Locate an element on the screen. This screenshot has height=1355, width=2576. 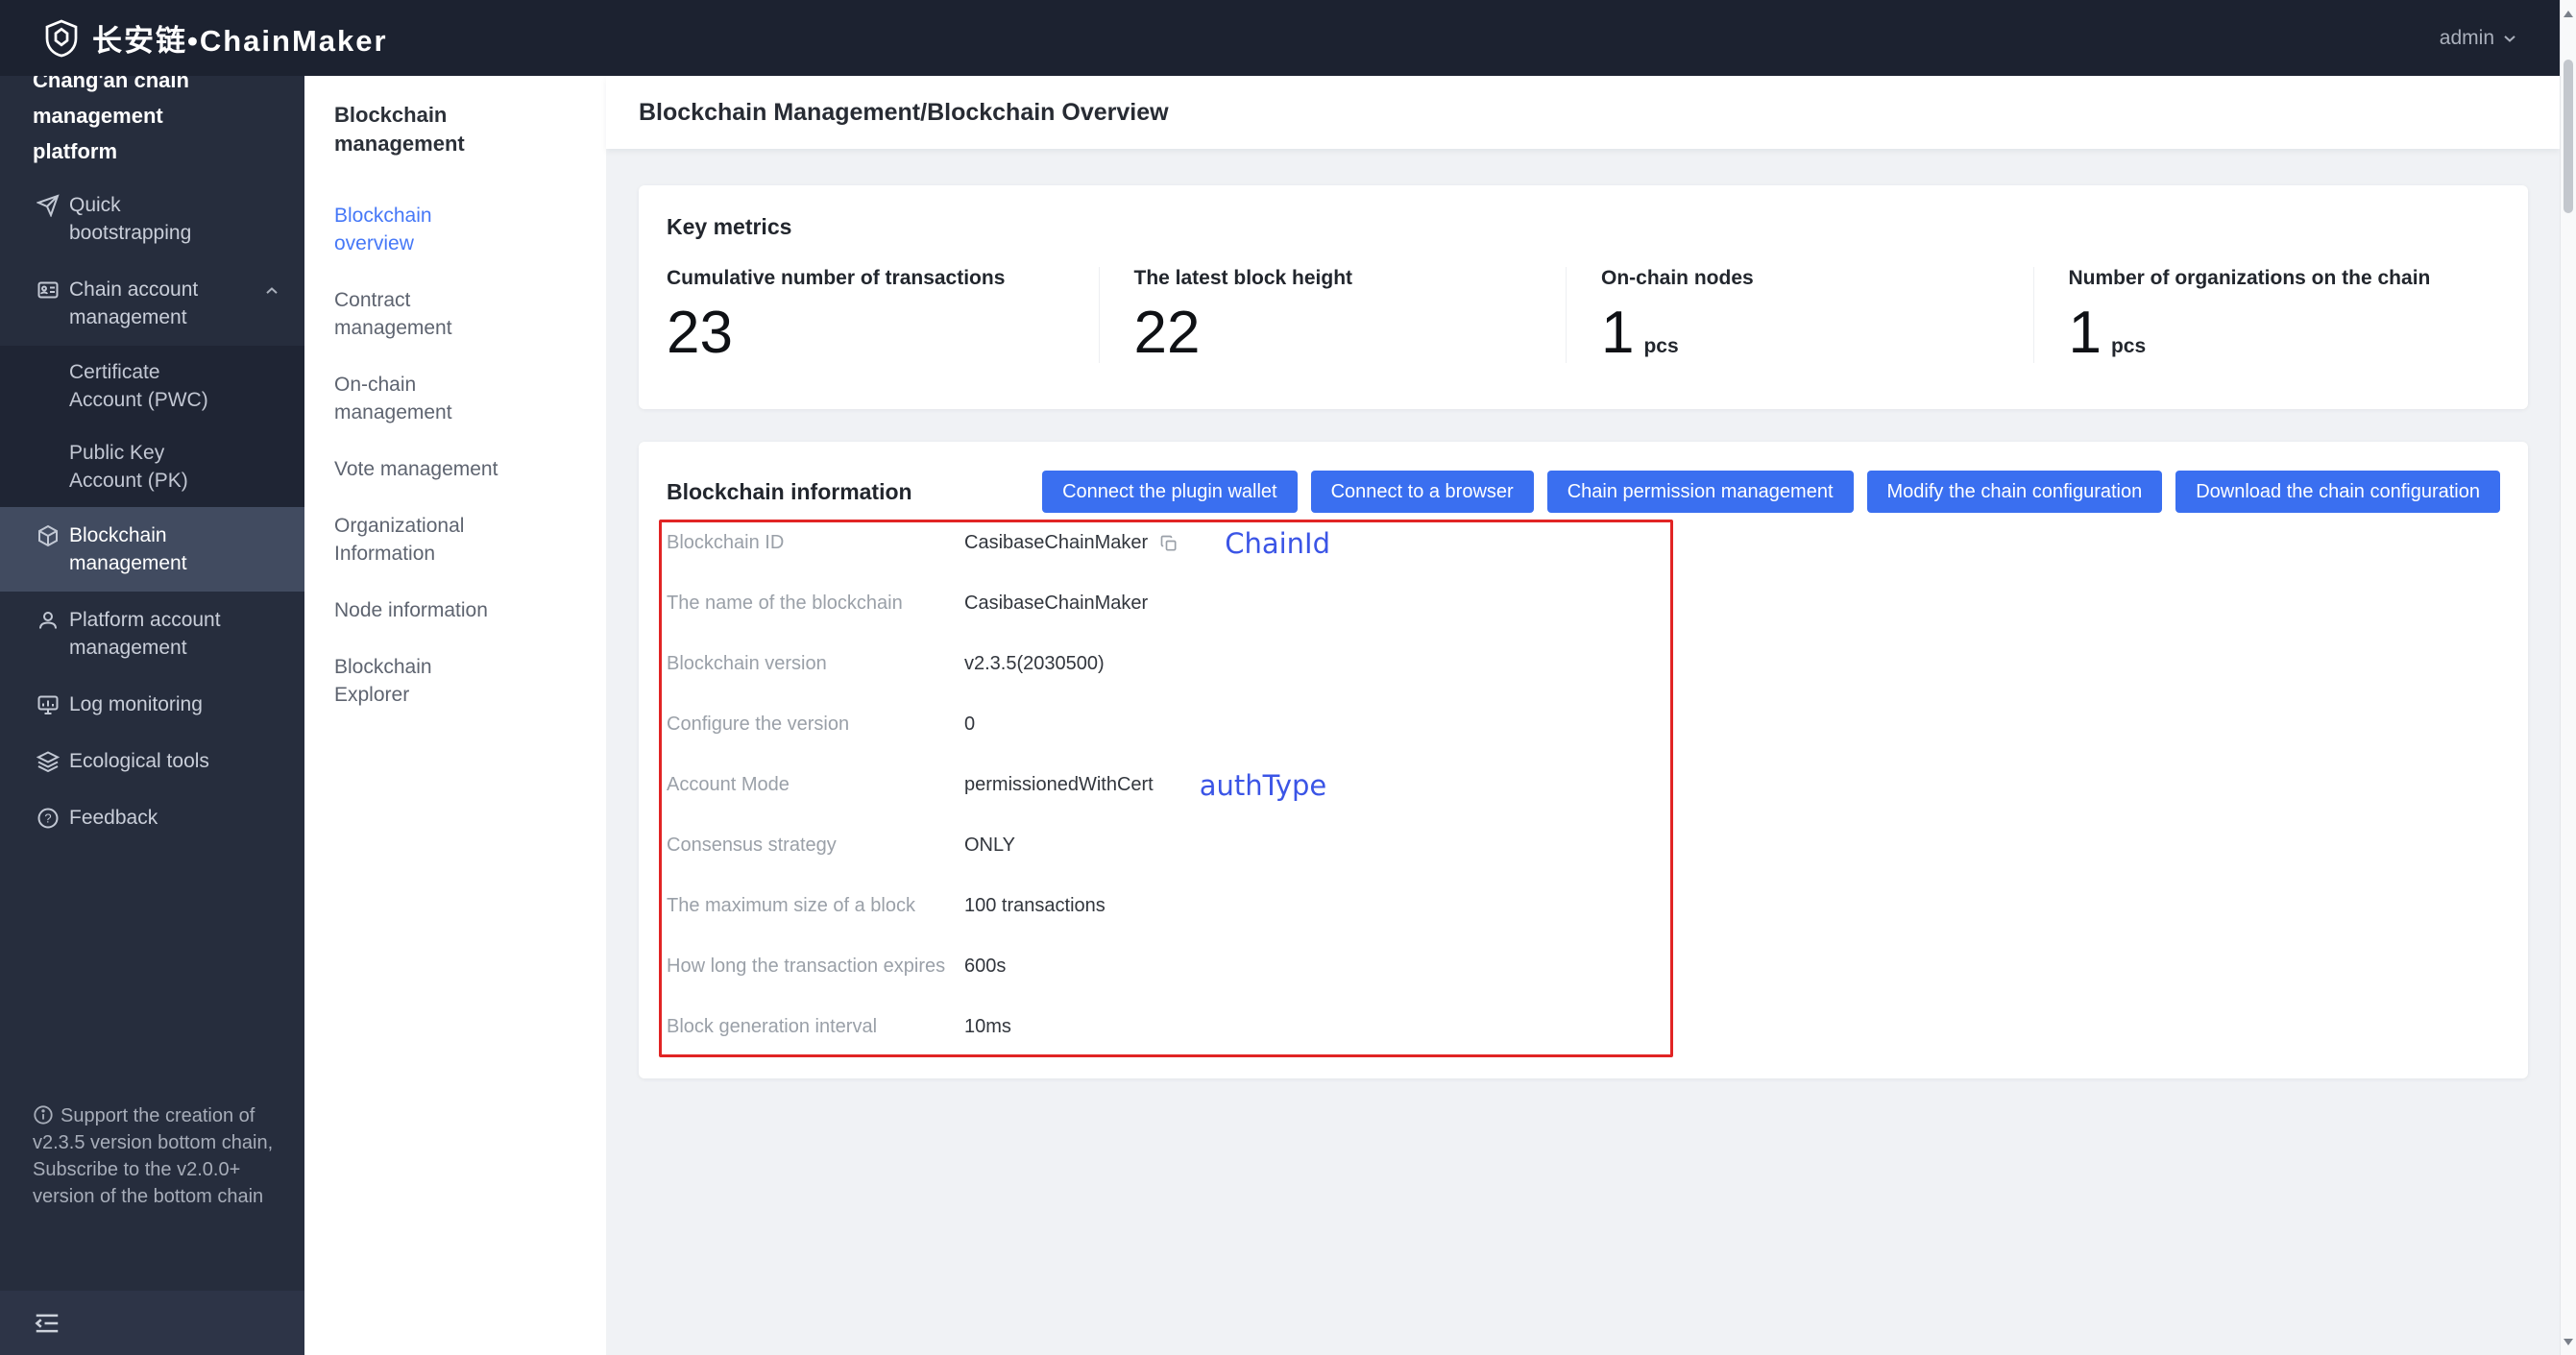
metric-value: 22 is located at coordinates (1167, 333).